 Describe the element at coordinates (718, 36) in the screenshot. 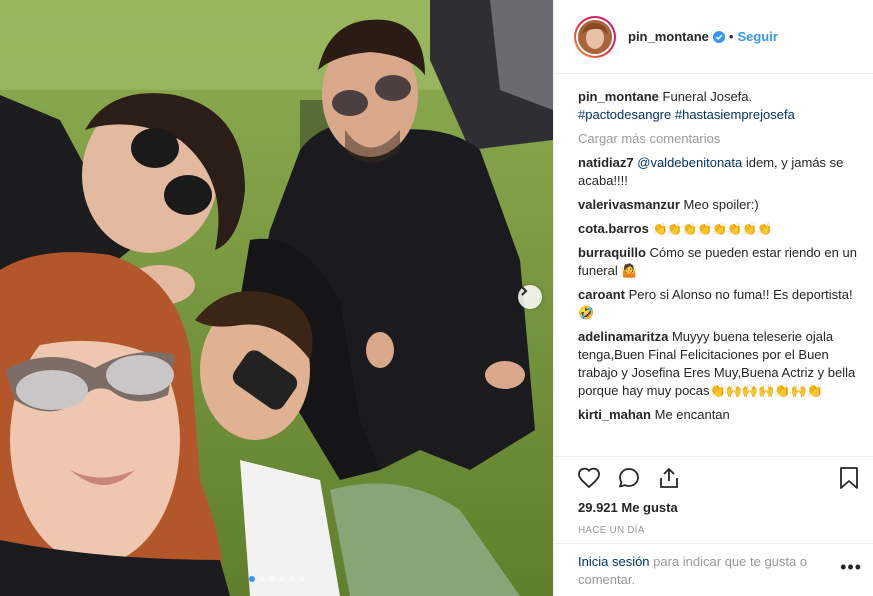

I see `verified-badge-icon` at that location.